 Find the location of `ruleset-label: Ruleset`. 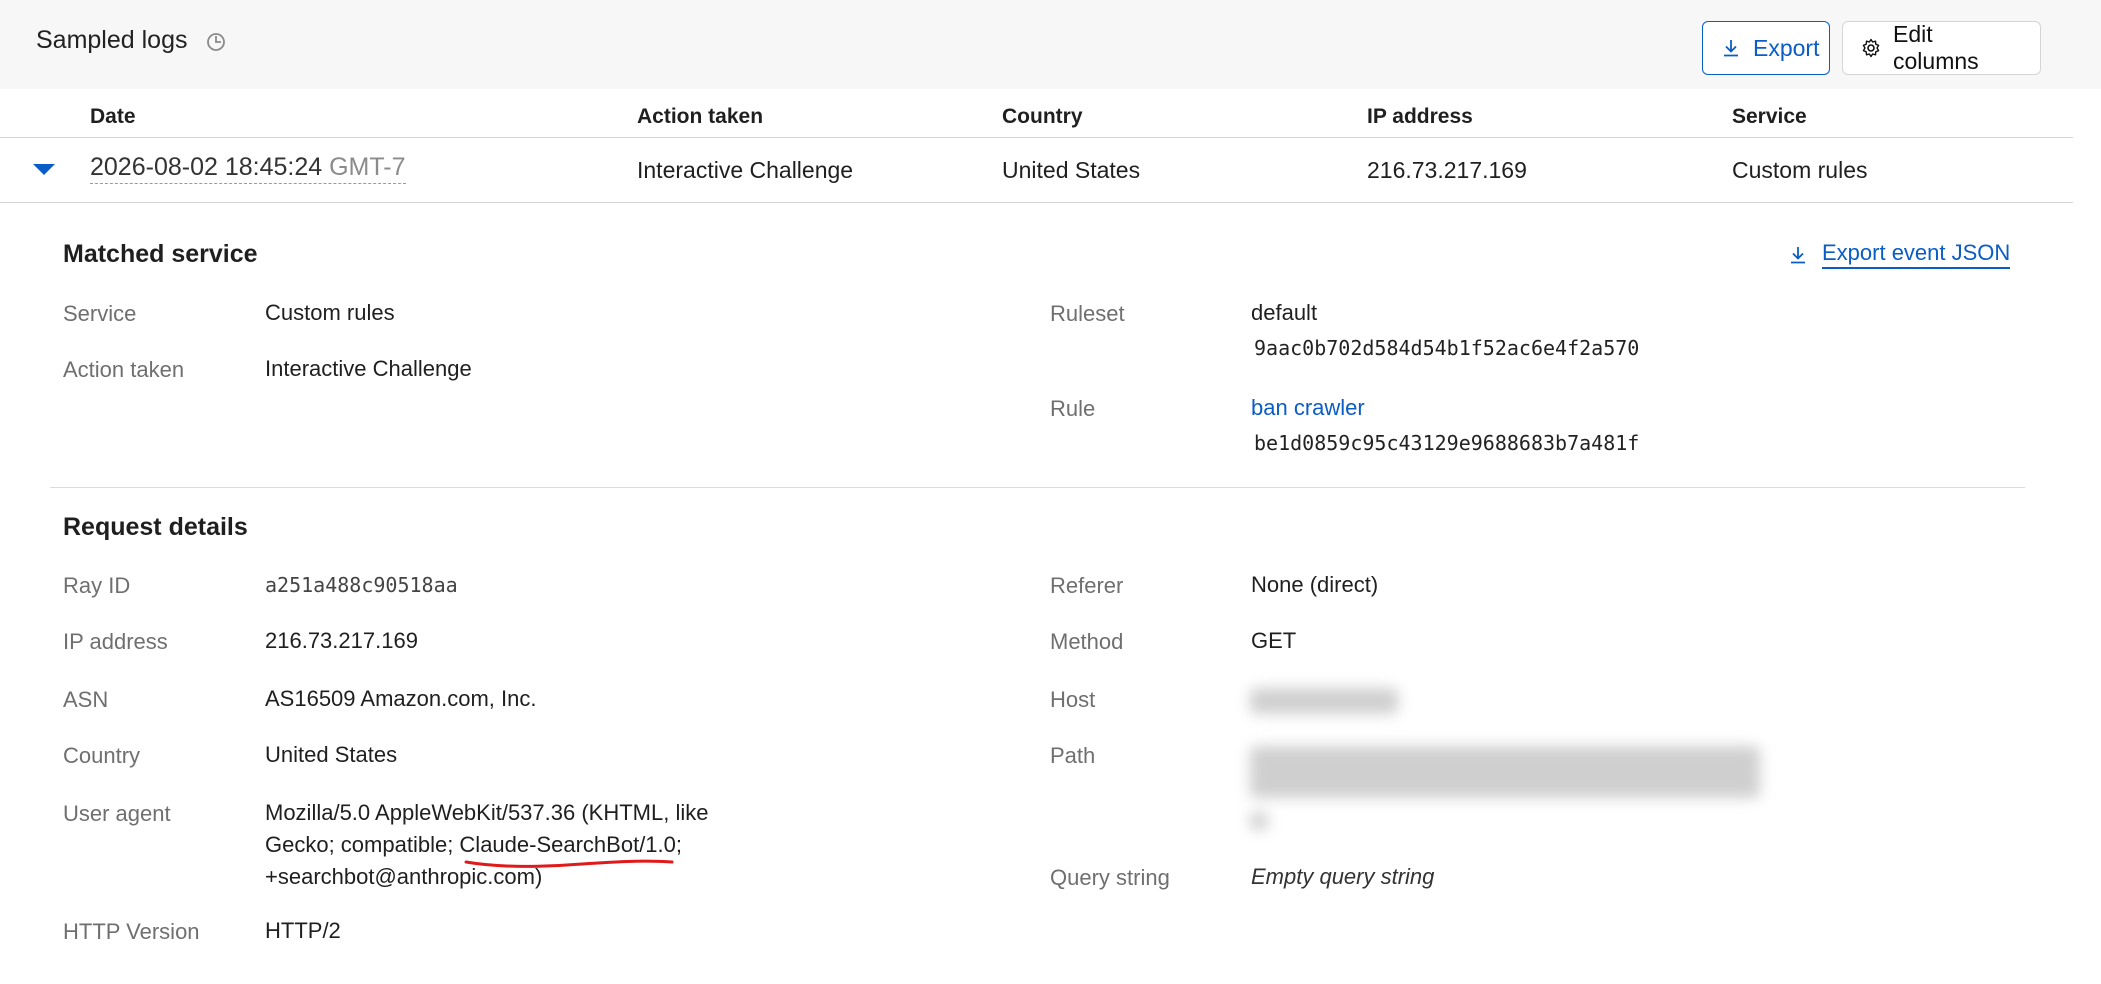

ruleset-label: Ruleset is located at coordinates (1087, 313).